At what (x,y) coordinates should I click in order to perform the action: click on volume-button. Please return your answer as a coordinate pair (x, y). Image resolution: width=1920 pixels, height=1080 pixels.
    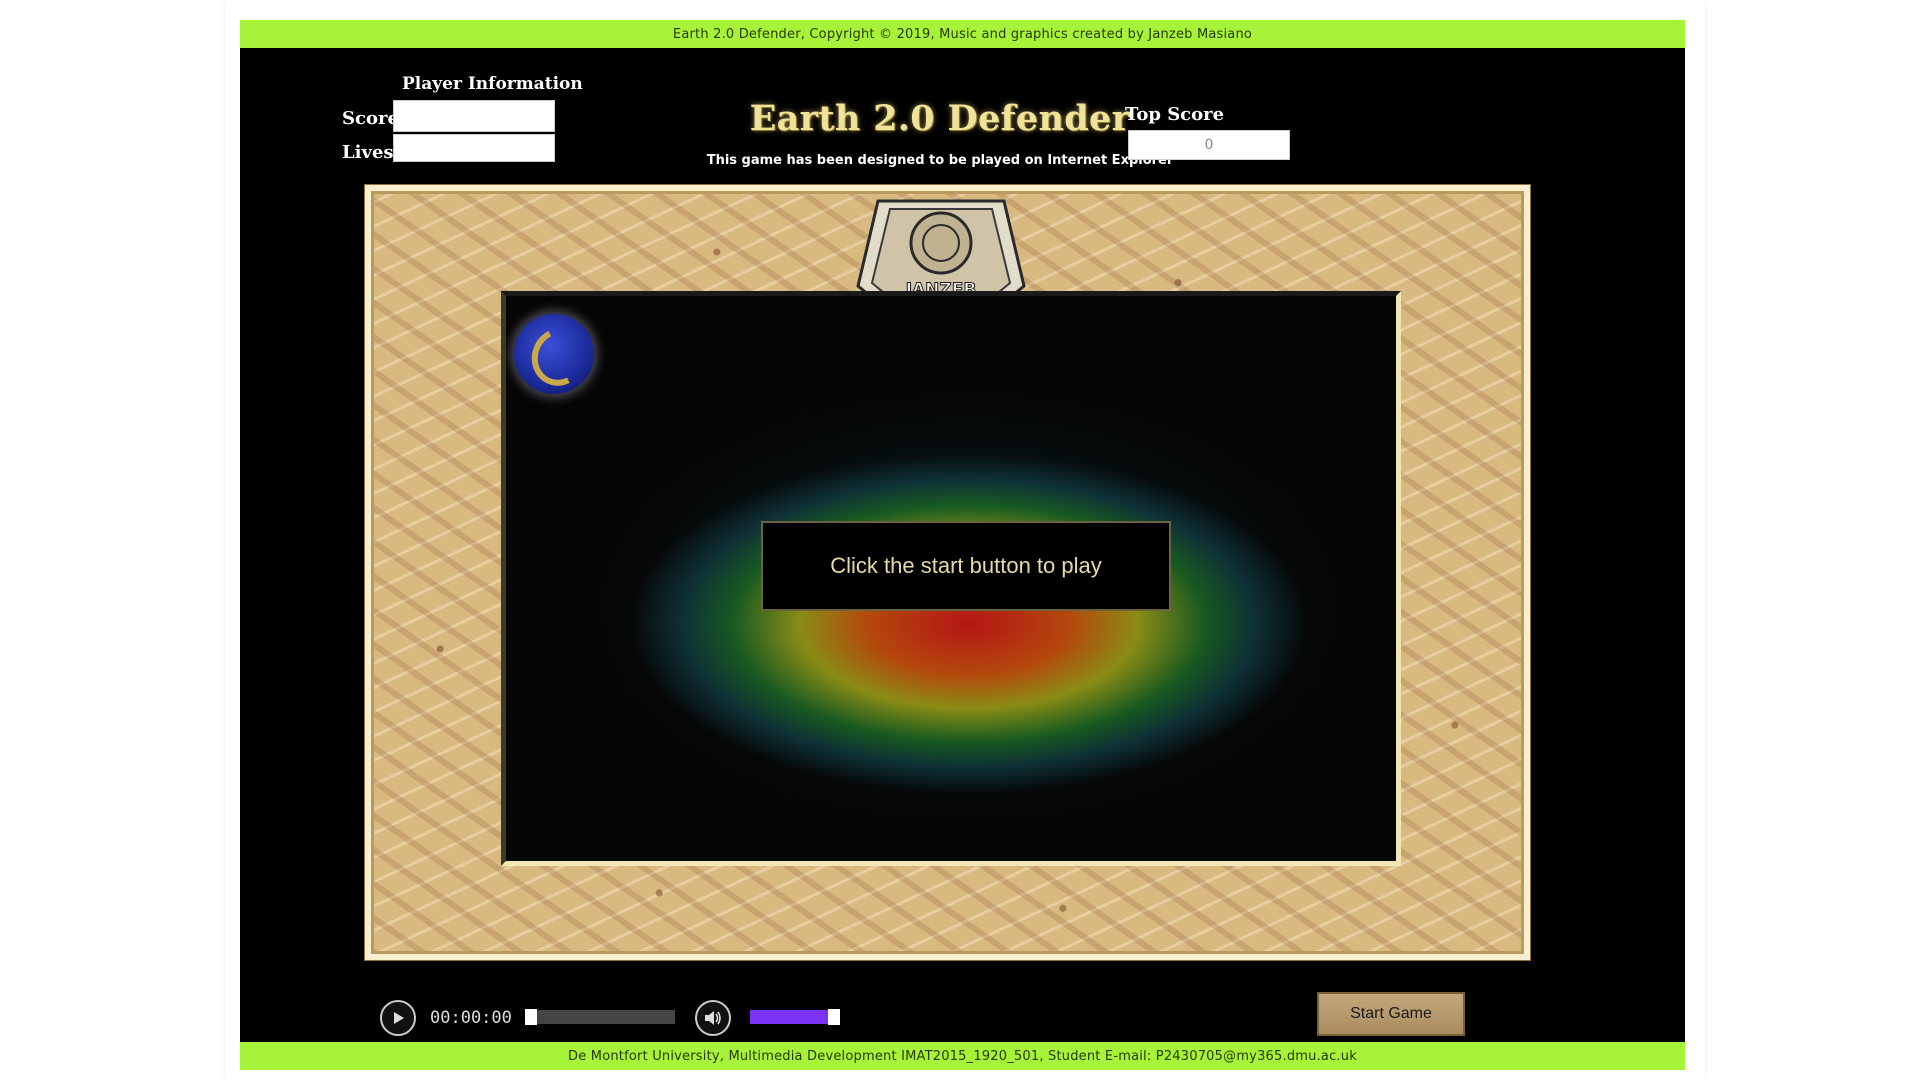
    Looking at the image, I should click on (713, 1018).